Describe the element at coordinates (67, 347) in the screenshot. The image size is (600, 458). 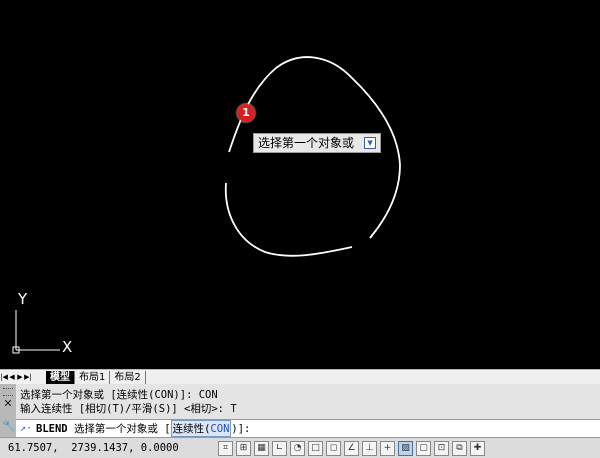
I see `ucs-x-axis-label: X` at that location.